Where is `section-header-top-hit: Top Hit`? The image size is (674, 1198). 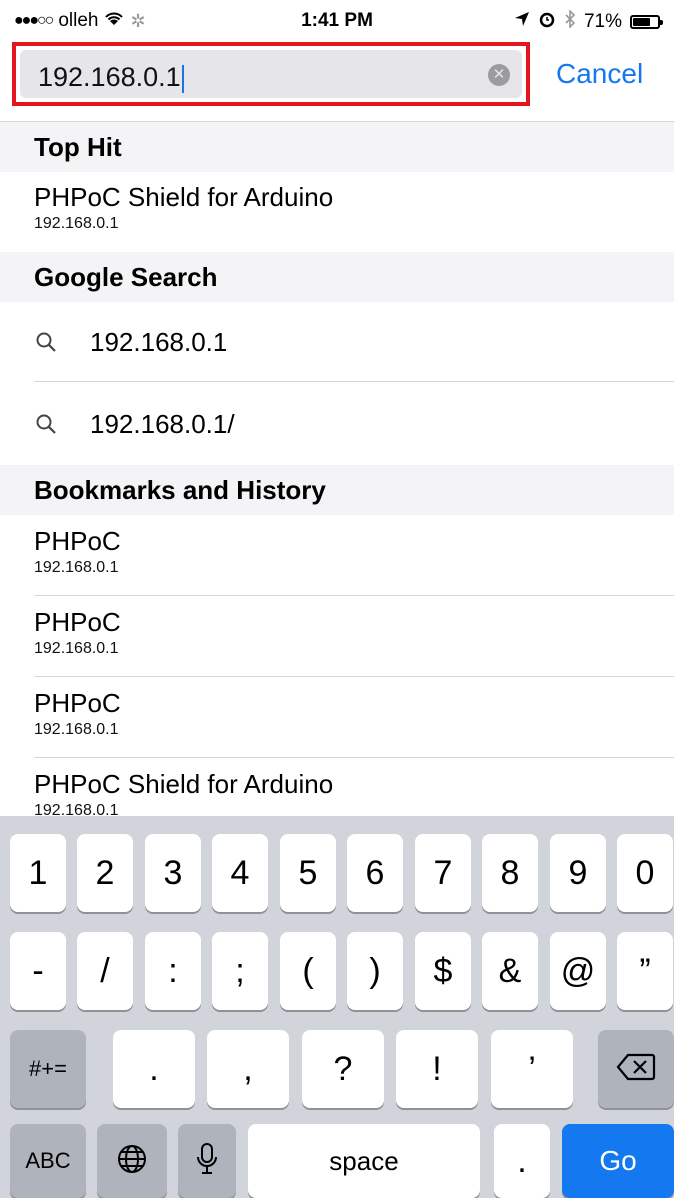
section-header-top-hit: Top Hit is located at coordinates (337, 147).